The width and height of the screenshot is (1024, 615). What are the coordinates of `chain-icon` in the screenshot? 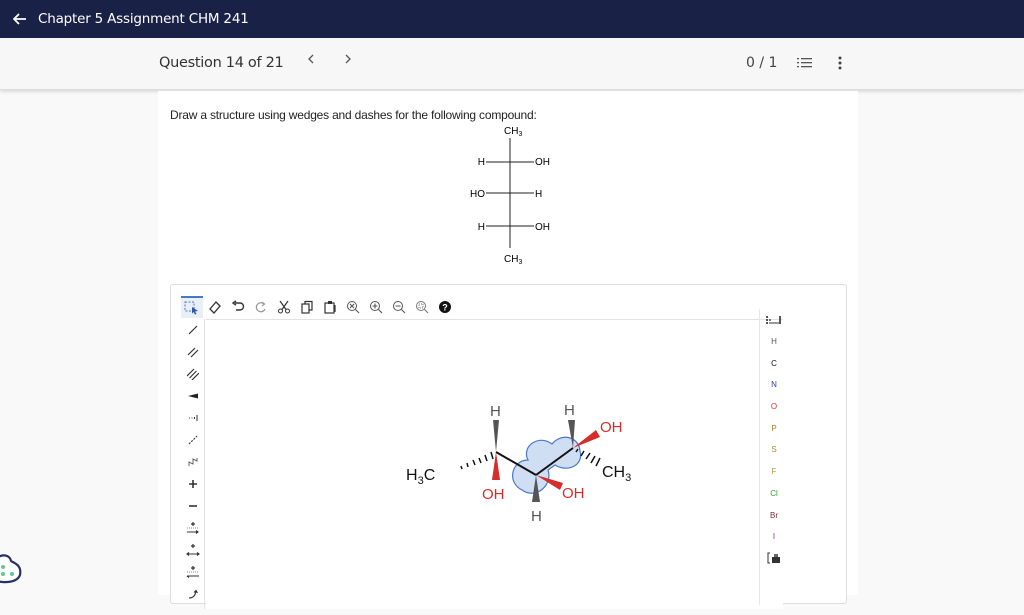 It's located at (193, 462).